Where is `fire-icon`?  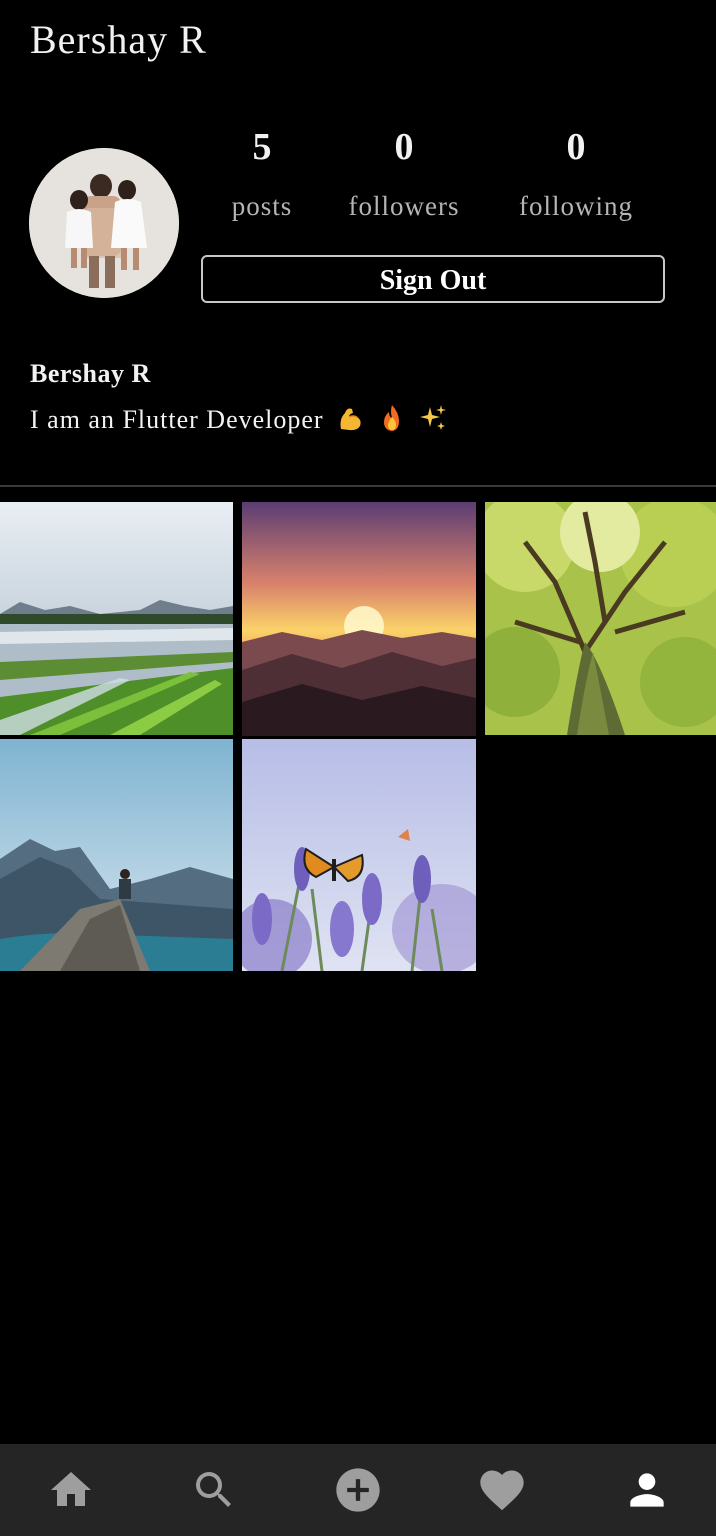
fire-icon is located at coordinates (392, 418).